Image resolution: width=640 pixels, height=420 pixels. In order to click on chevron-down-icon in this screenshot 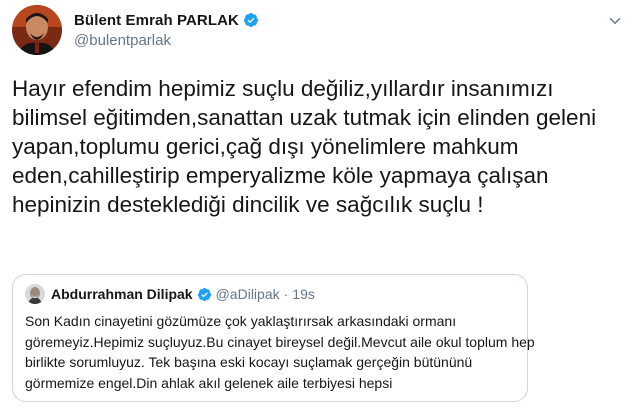, I will do `click(615, 21)`.